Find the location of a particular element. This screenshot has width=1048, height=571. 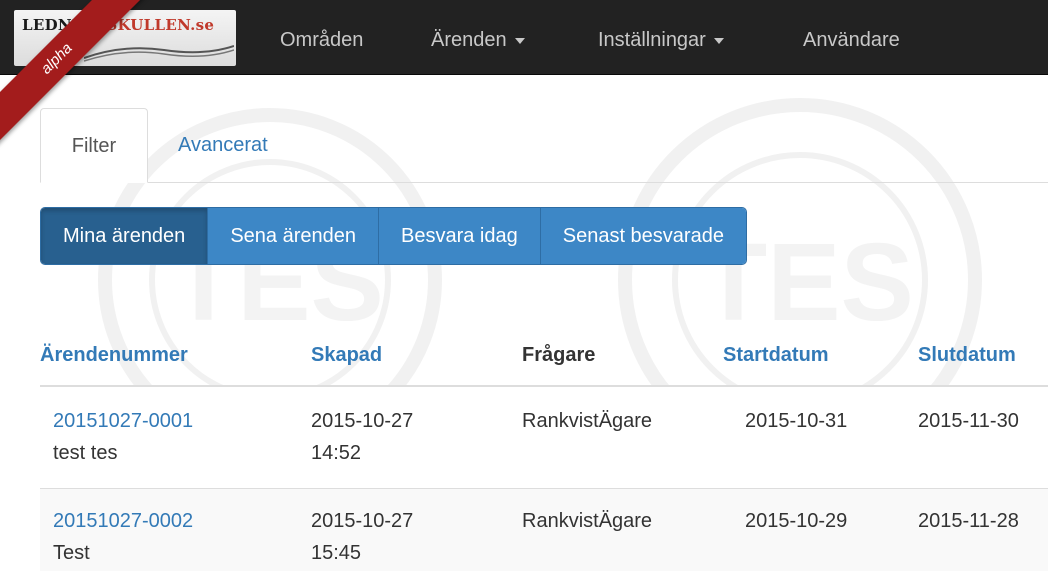

tab-filter: Filter is located at coordinates (94, 145).